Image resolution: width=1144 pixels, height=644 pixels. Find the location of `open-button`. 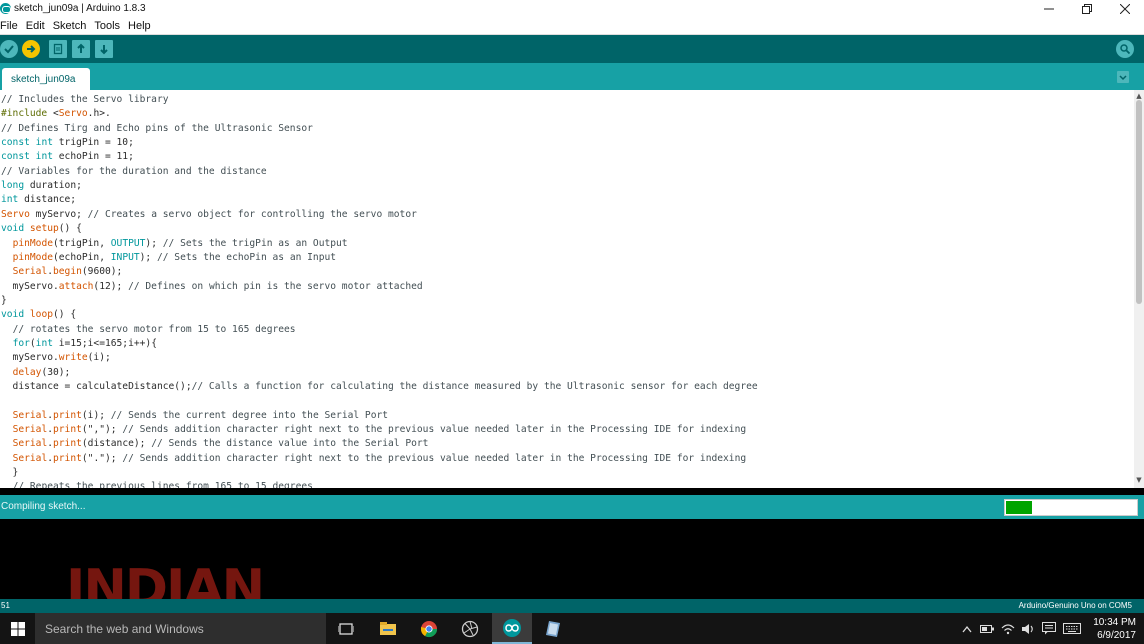

open-button is located at coordinates (81, 49).